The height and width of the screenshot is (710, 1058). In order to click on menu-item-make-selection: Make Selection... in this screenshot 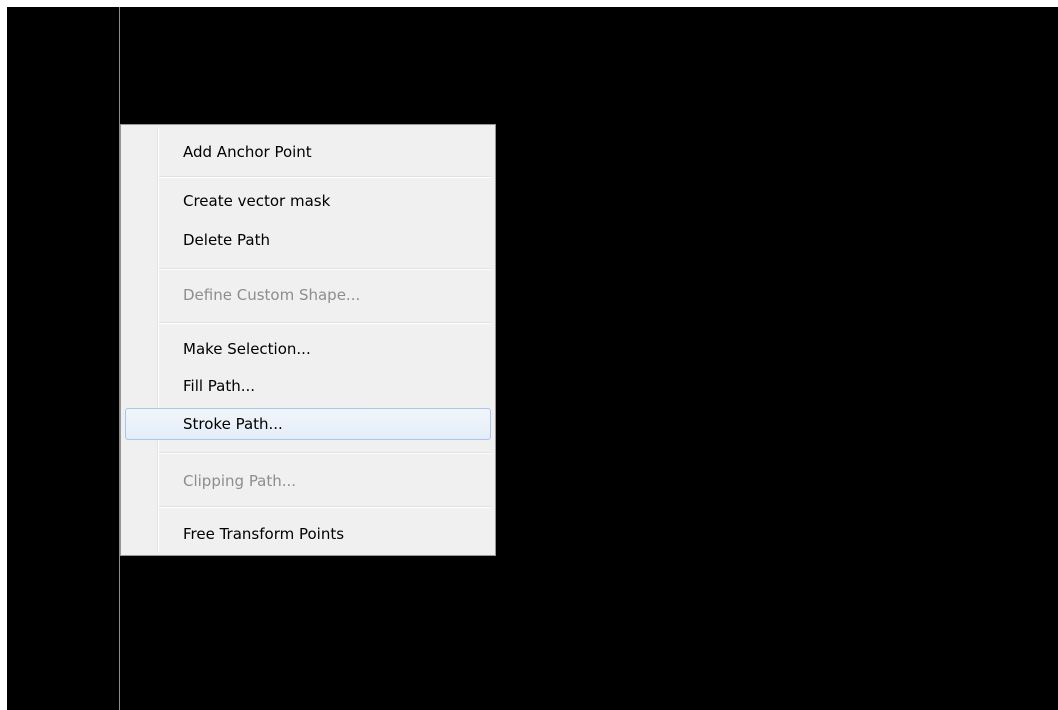, I will do `click(308, 349)`.